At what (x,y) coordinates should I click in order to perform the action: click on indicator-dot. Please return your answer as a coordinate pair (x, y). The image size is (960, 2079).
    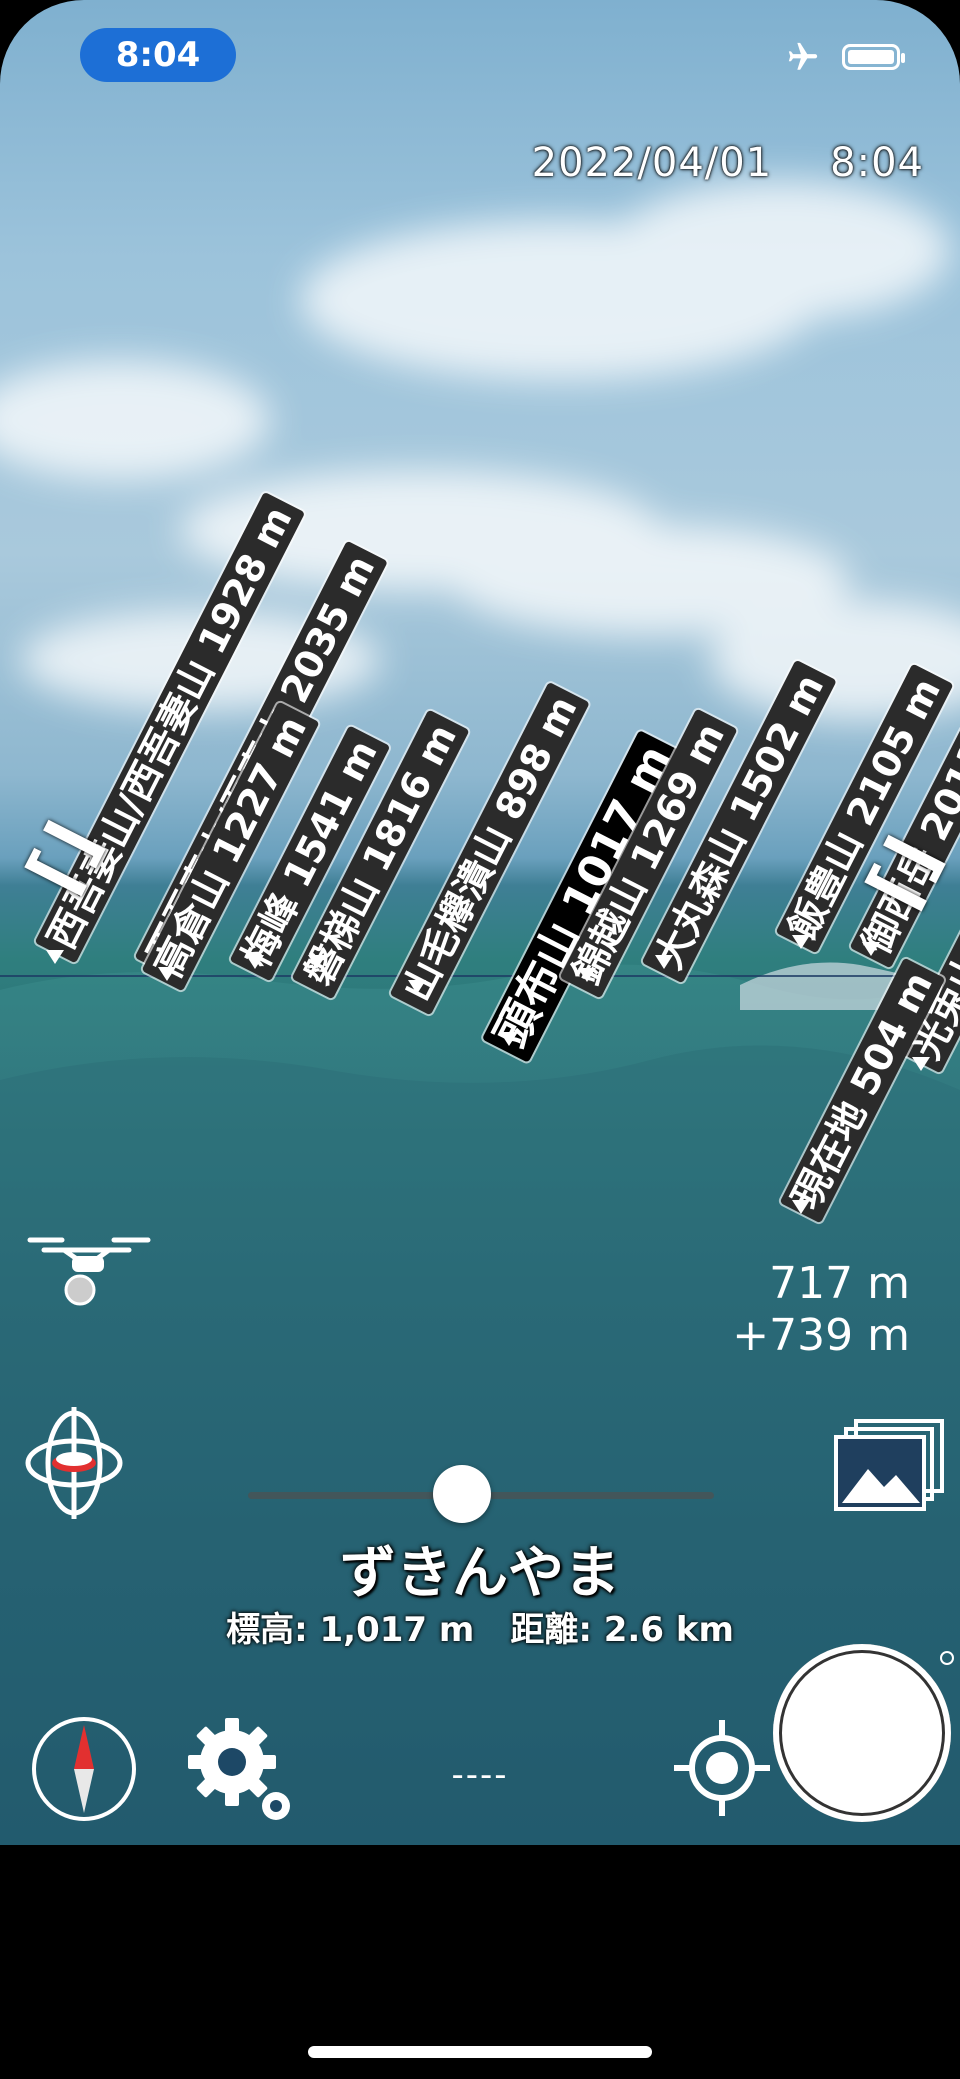
    Looking at the image, I should click on (947, 1658).